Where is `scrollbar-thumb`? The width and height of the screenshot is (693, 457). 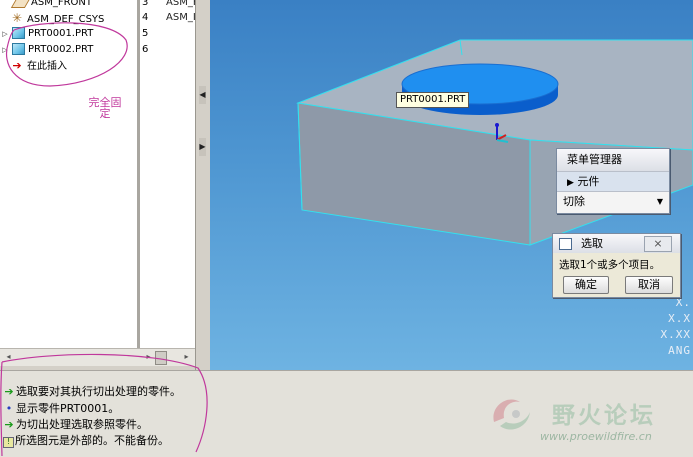
scrollbar-thumb is located at coordinates (161, 358).